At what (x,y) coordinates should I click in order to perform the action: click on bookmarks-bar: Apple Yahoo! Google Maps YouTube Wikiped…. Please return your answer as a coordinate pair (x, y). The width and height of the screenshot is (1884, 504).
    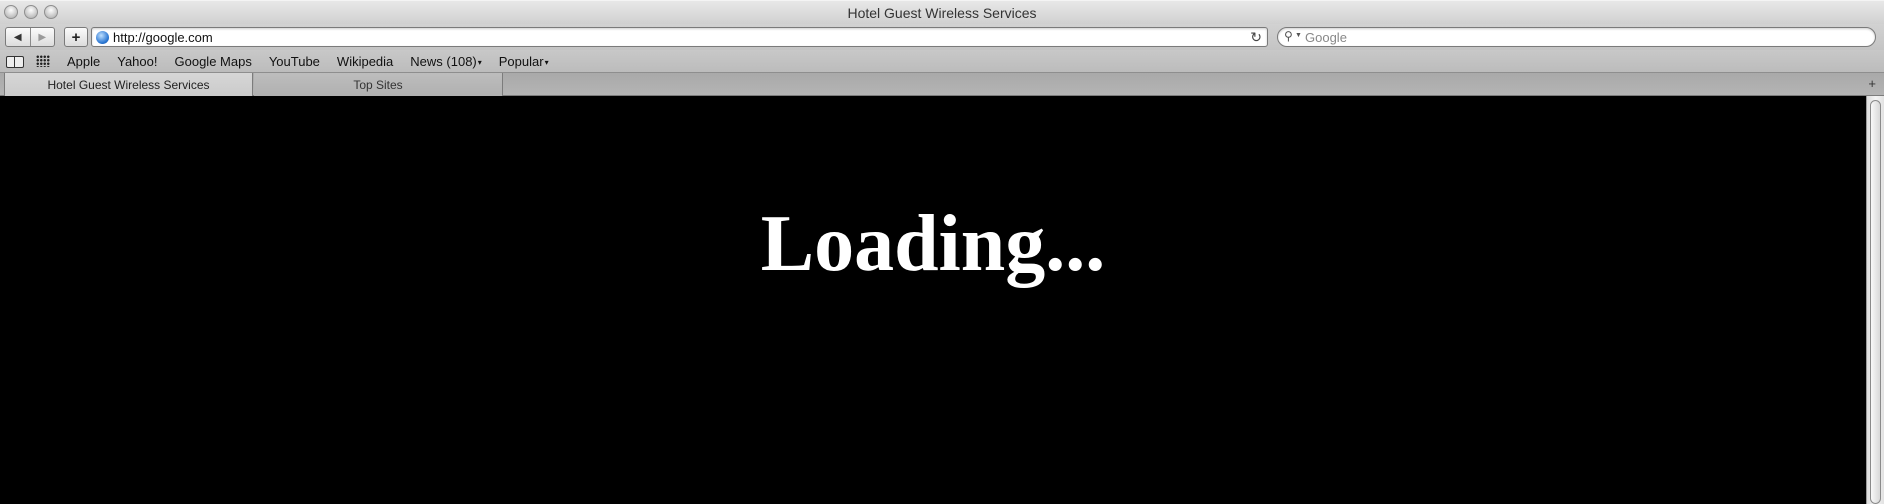
    Looking at the image, I should click on (942, 61).